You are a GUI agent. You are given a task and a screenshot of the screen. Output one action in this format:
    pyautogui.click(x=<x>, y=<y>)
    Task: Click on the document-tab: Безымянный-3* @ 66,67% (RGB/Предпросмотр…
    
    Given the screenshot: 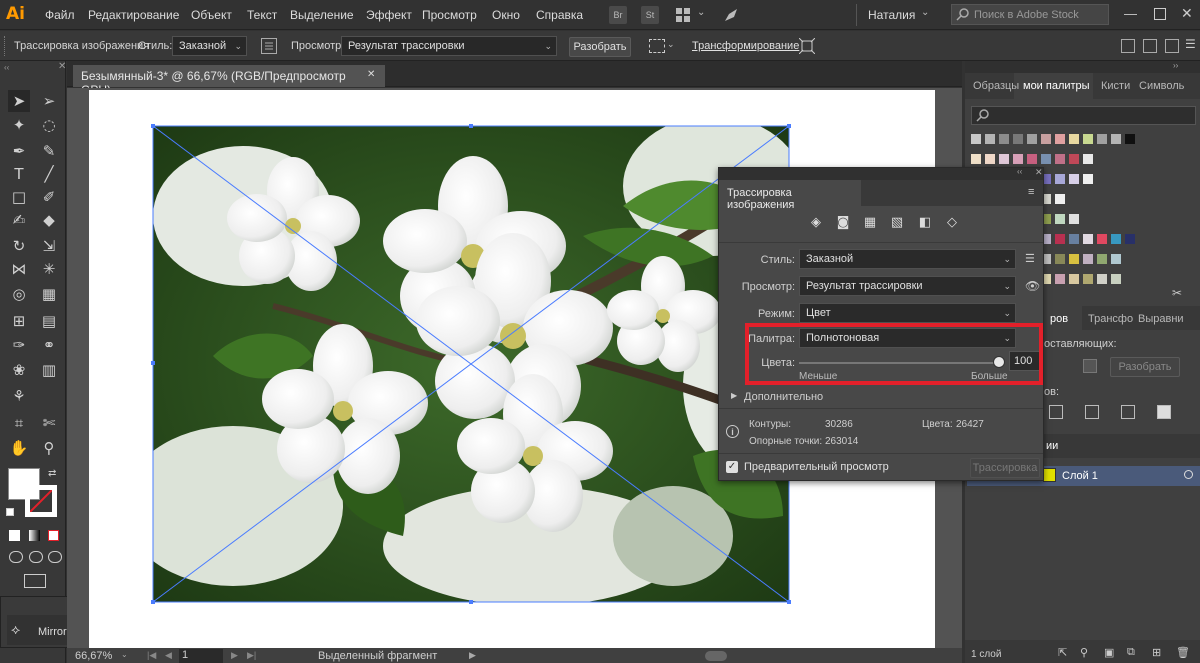 What is the action you would take?
    pyautogui.click(x=229, y=81)
    